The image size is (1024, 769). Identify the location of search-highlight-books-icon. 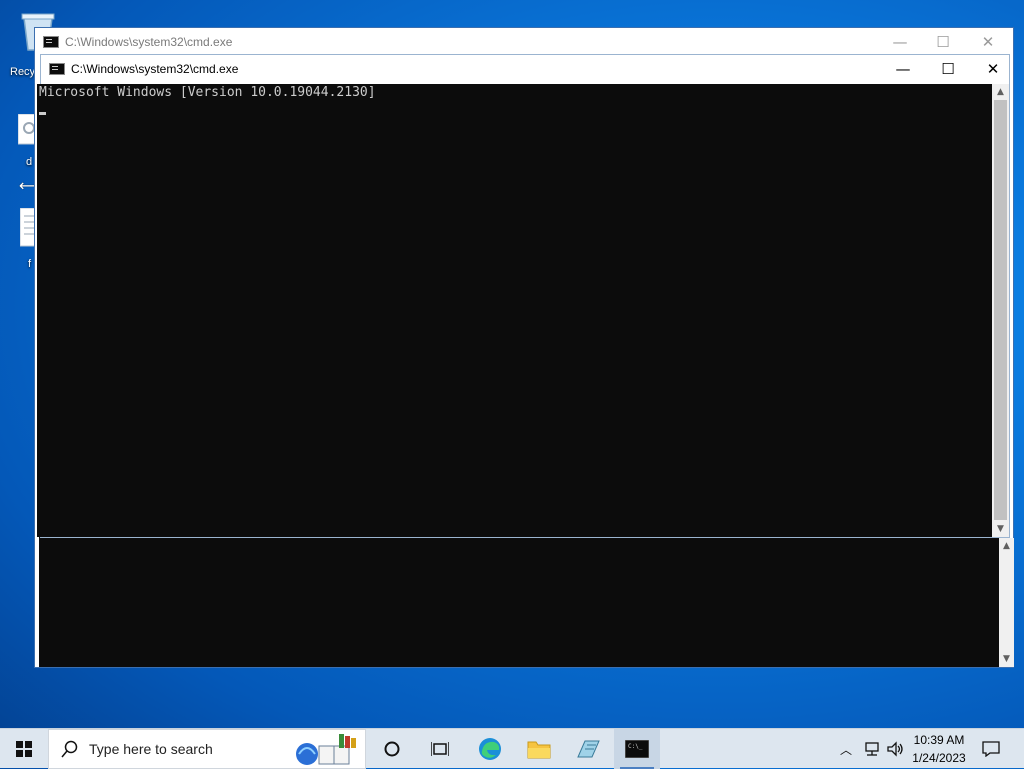
(326, 749).